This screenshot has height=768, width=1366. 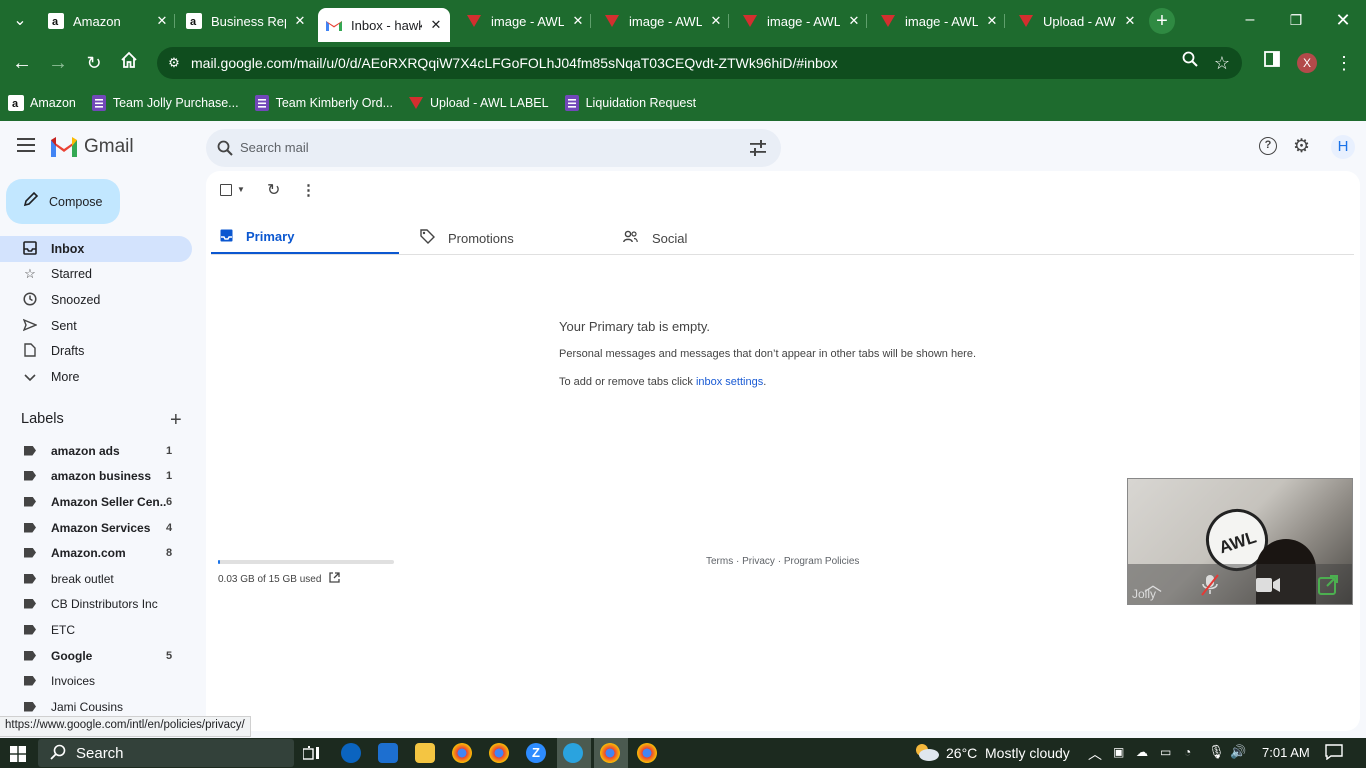 I want to click on side-panel-icon, so click(x=1272, y=63).